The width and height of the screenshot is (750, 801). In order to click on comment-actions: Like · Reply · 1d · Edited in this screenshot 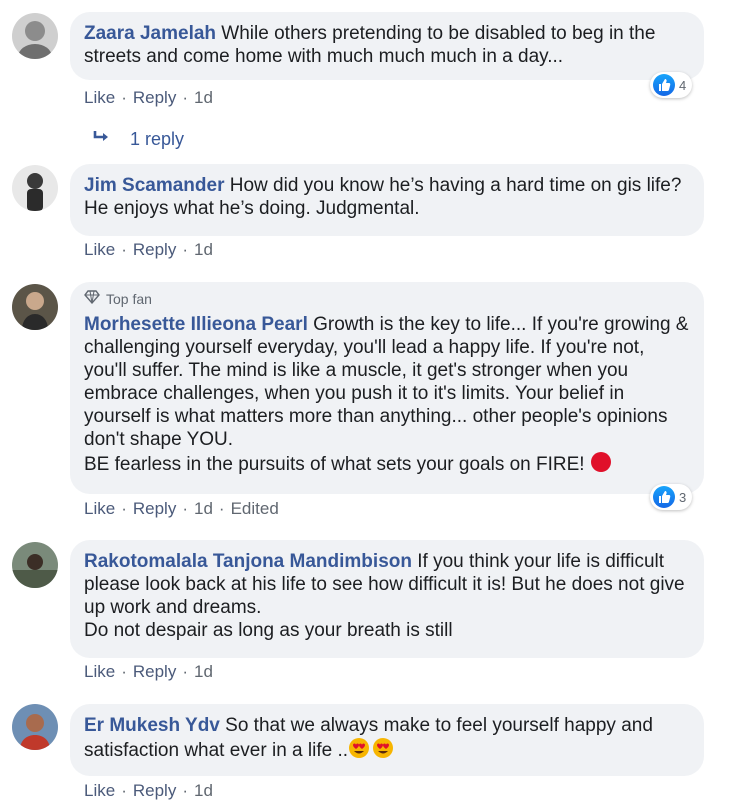, I will do `click(181, 508)`.